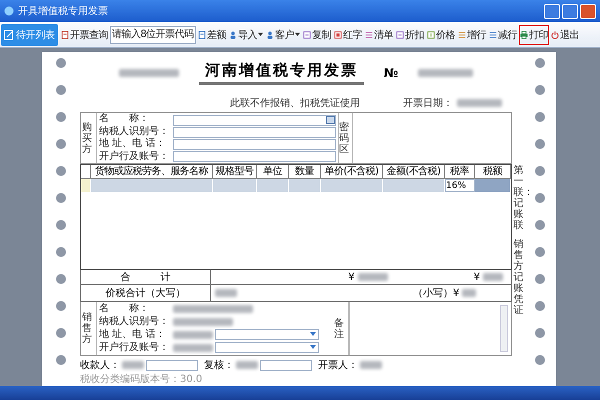 The width and height of the screenshot is (600, 400). Describe the element at coordinates (379, 34) in the screenshot. I see `toolbar-button: 清单` at that location.